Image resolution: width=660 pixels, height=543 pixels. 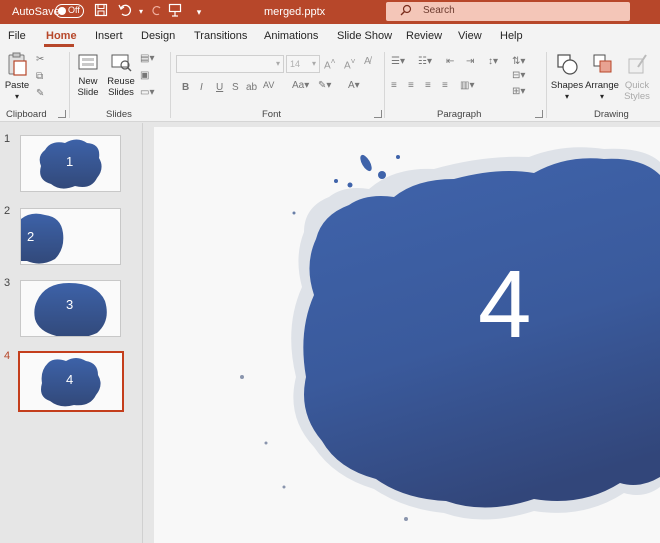 I want to click on section-icon: ▭▾, so click(x=147, y=92).